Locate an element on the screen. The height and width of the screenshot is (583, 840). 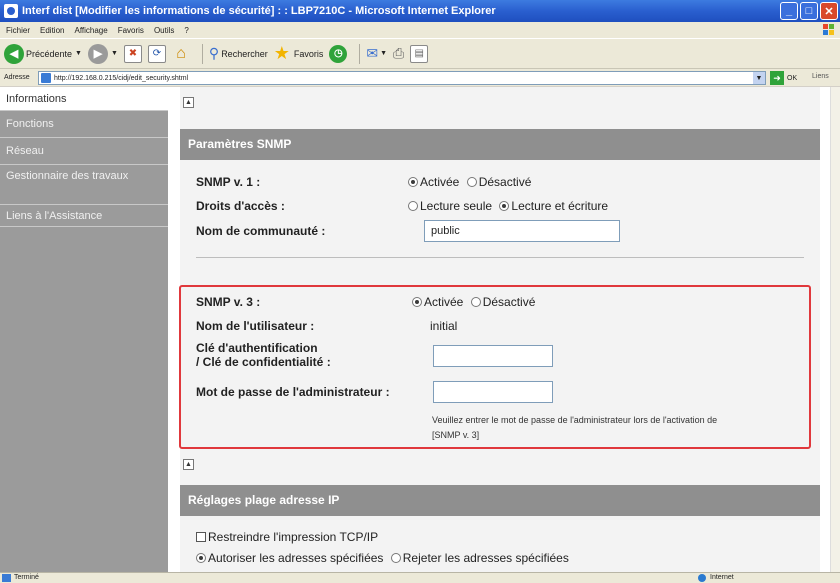
home-icon: ⌂ is located at coordinates (181, 53).